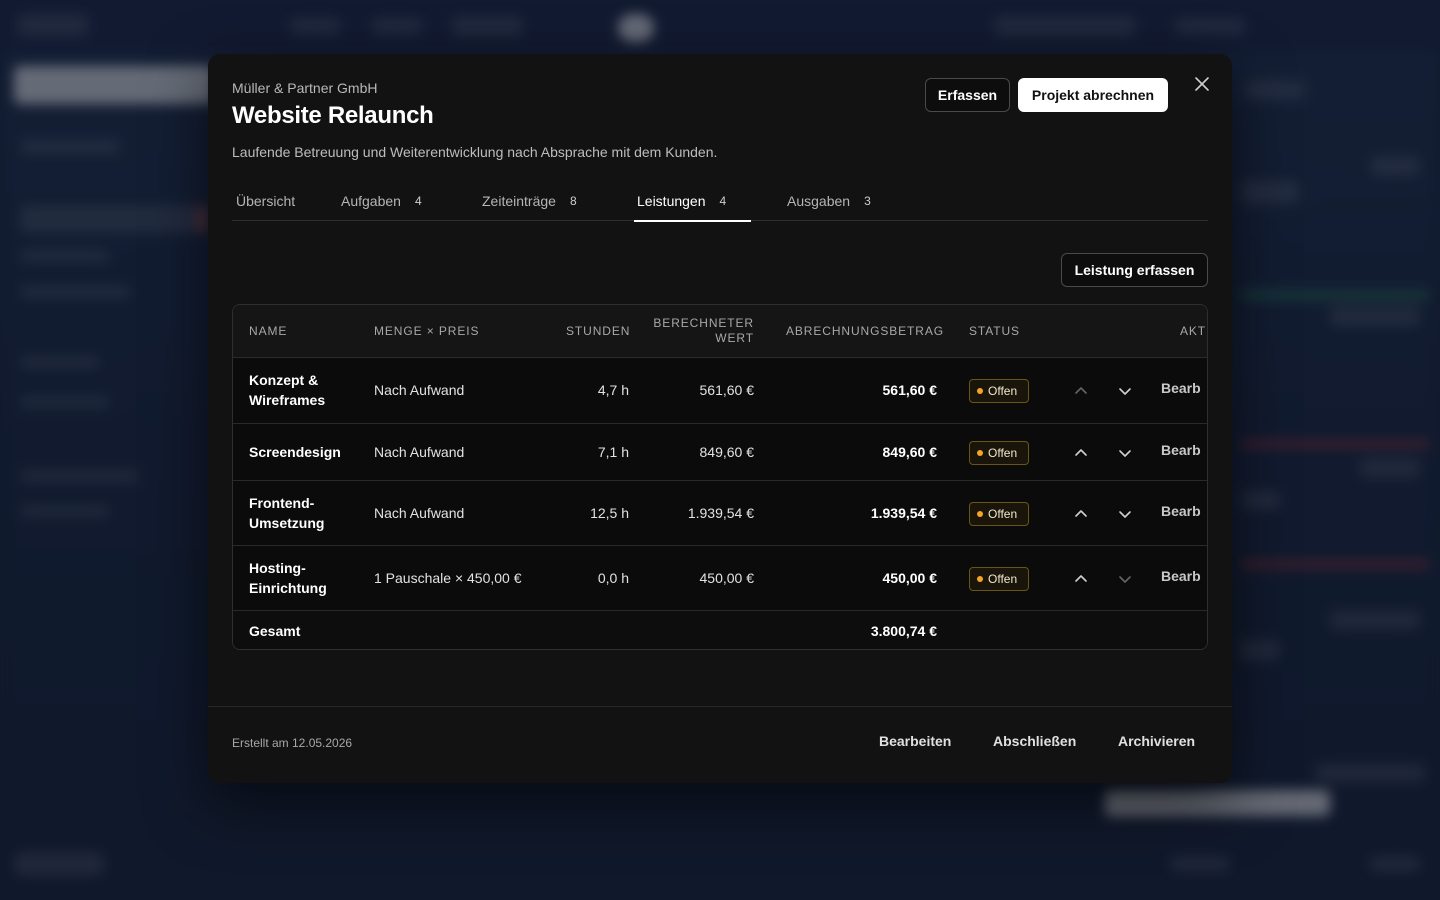 The width and height of the screenshot is (1440, 900). Describe the element at coordinates (371, 200) in the screenshot. I see `tab-label: Aufgaben` at that location.